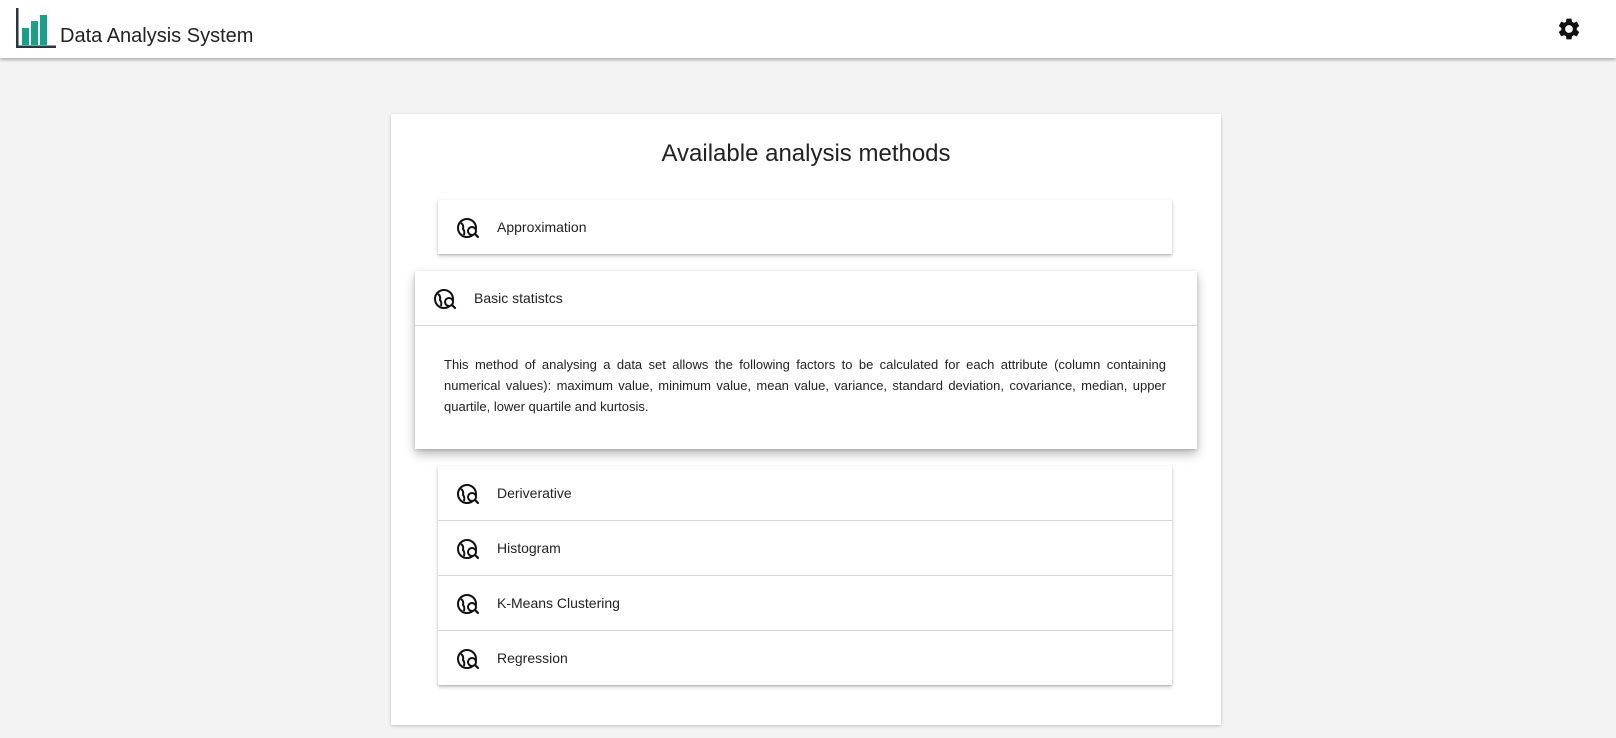  I want to click on brand-home-link: Data Analysis System, so click(134, 27).